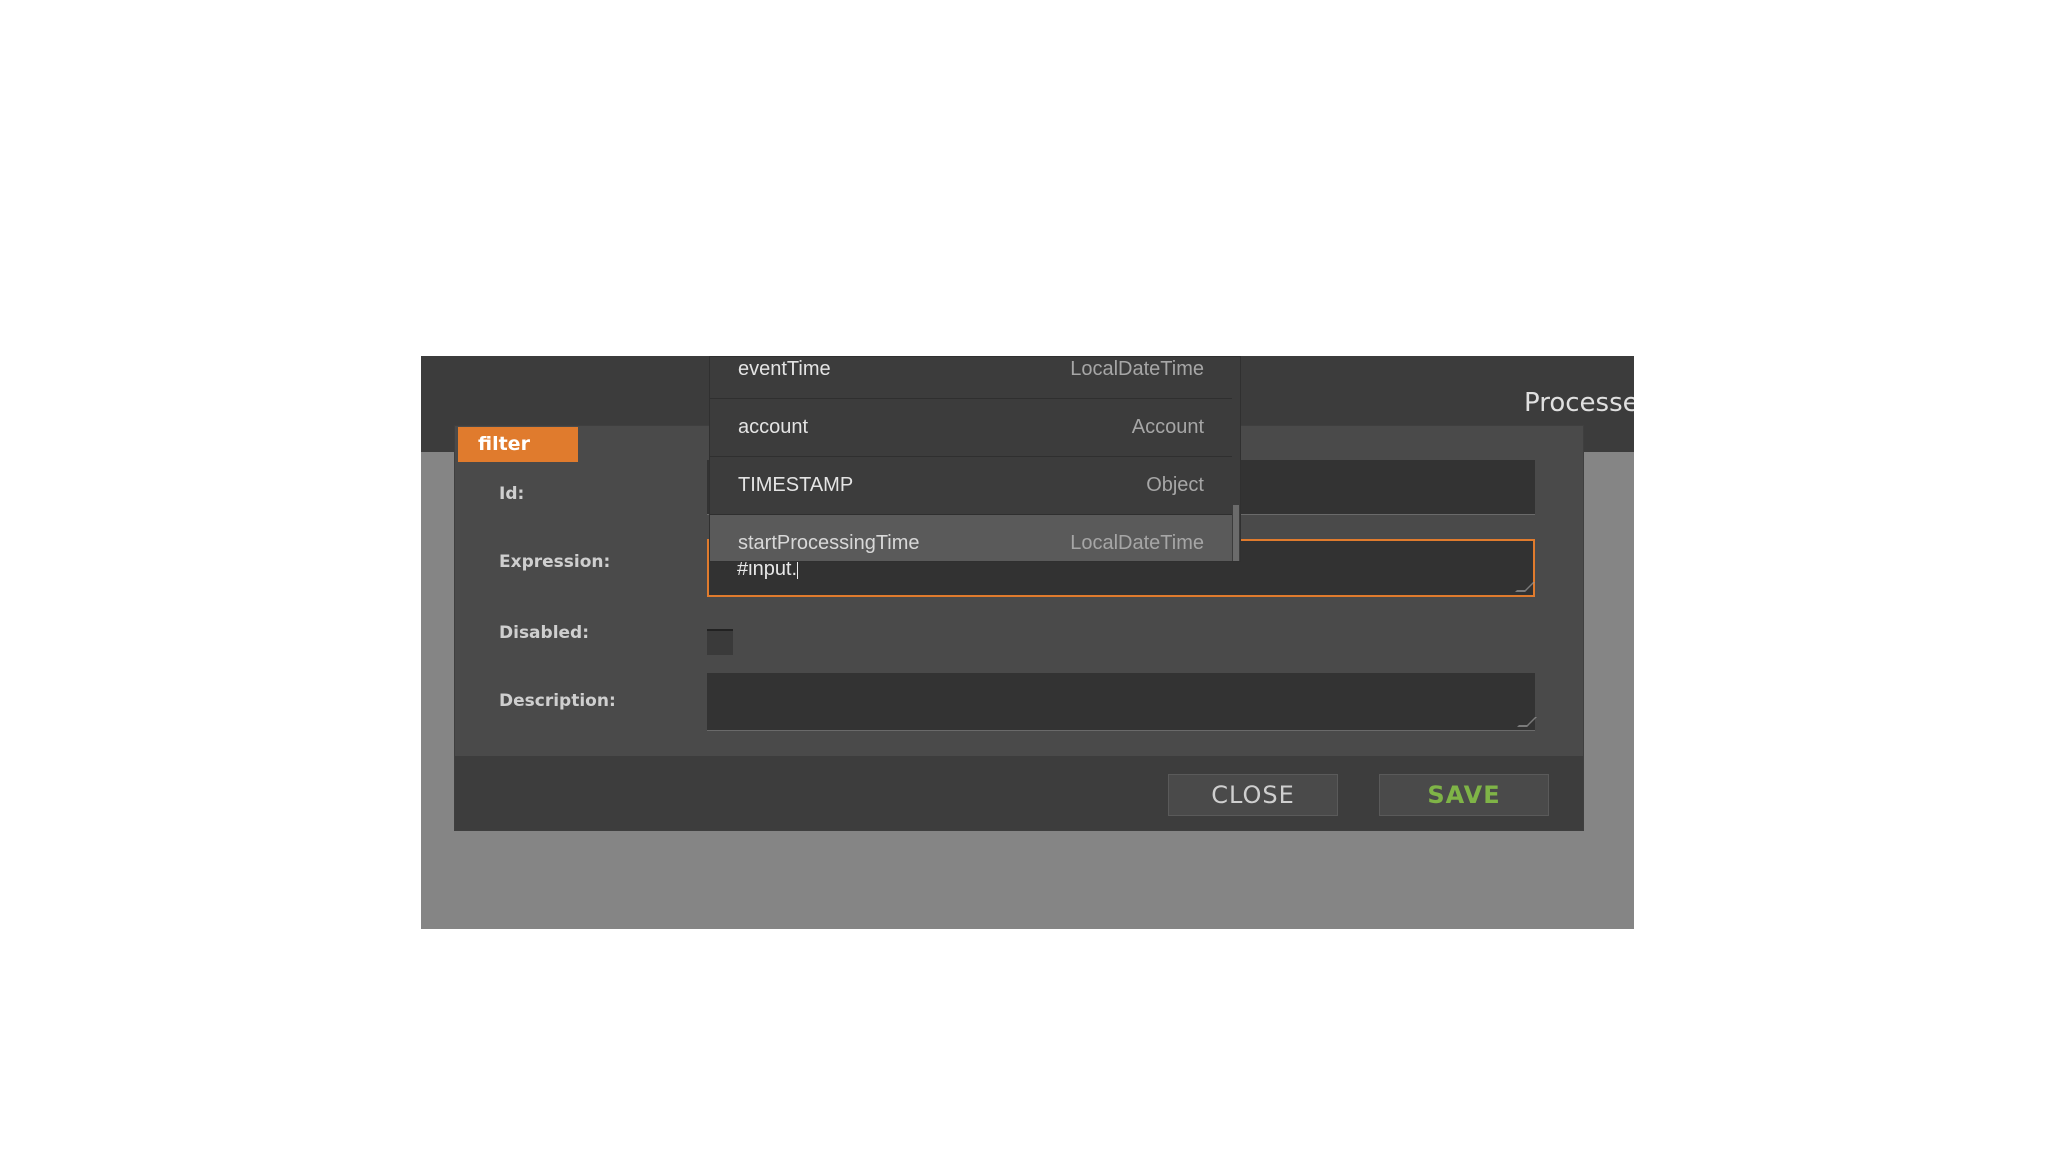 Image resolution: width=2048 pixels, height=1152 pixels. What do you see at coordinates (971, 428) in the screenshot?
I see `autocomplete-item: account Account` at bounding box center [971, 428].